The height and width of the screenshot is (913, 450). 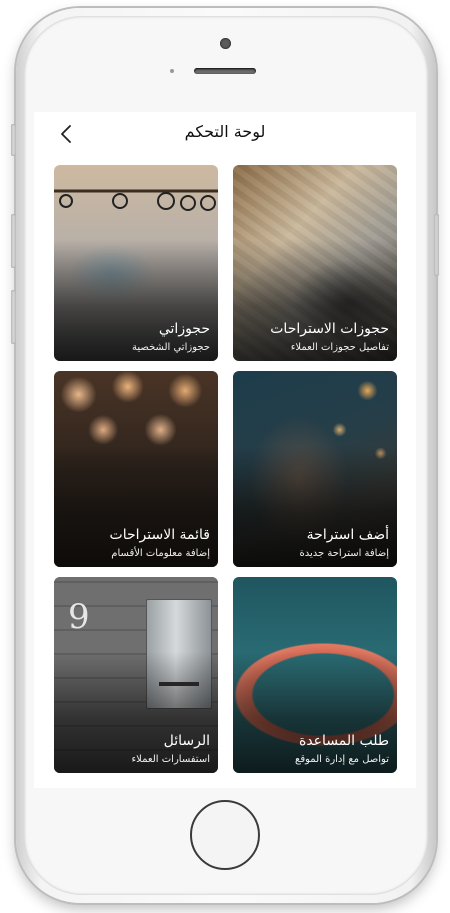 I want to click on card-help-request: طلب المساعدة تواصل مع إدارة الموقع, so click(x=315, y=675).